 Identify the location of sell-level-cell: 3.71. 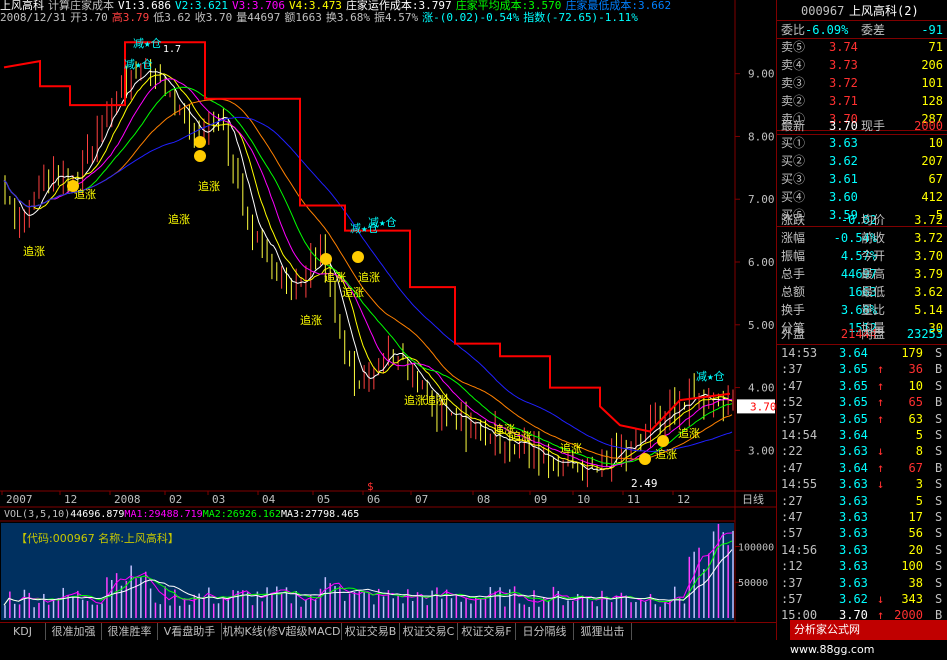
(843, 101).